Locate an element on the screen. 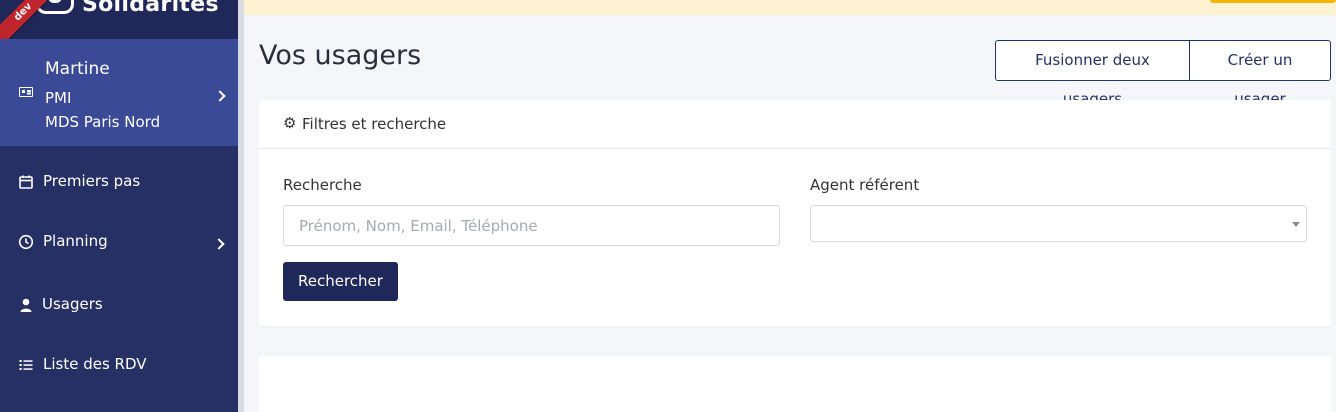  page-actions: Fusionner deux usagers Créer un usager is located at coordinates (1163, 74).